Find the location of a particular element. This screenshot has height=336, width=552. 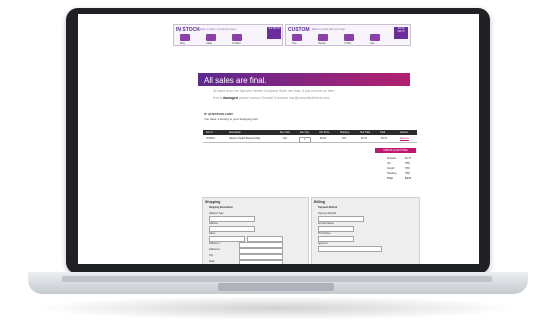

field-label: Account Name is located at coordinates (326, 223).